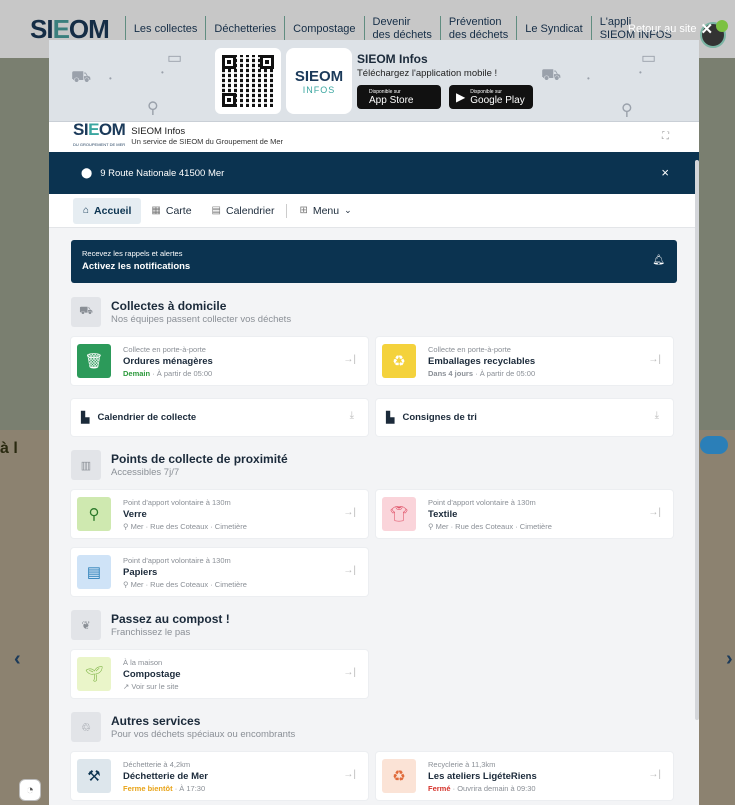 This screenshot has width=735, height=805. I want to click on tab-accueil: ⌂ Accueil, so click(107, 210).